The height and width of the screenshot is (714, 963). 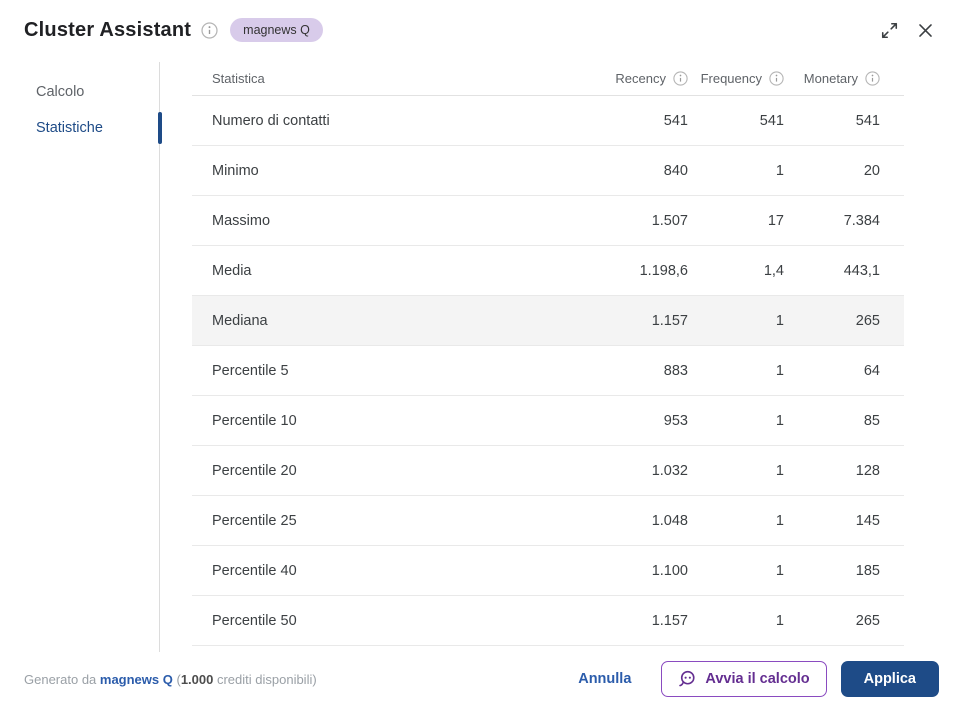 What do you see at coordinates (669, 220) in the screenshot?
I see `cell-recency: 1.507` at bounding box center [669, 220].